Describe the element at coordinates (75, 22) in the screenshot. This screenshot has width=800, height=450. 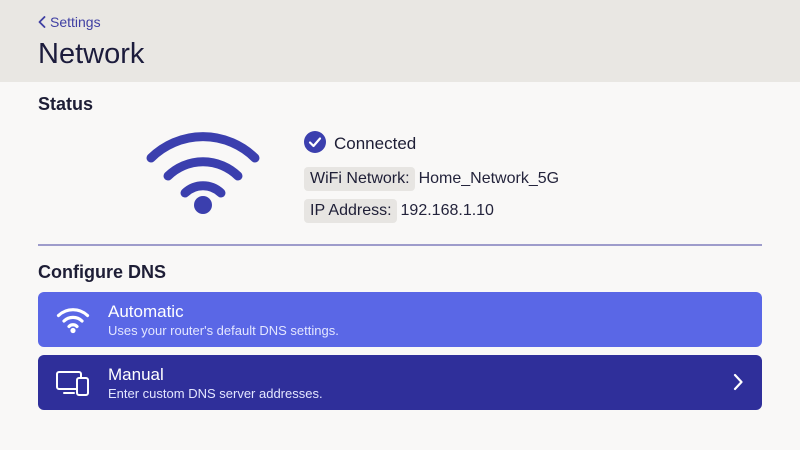
I see `back-button-label: Settings` at that location.